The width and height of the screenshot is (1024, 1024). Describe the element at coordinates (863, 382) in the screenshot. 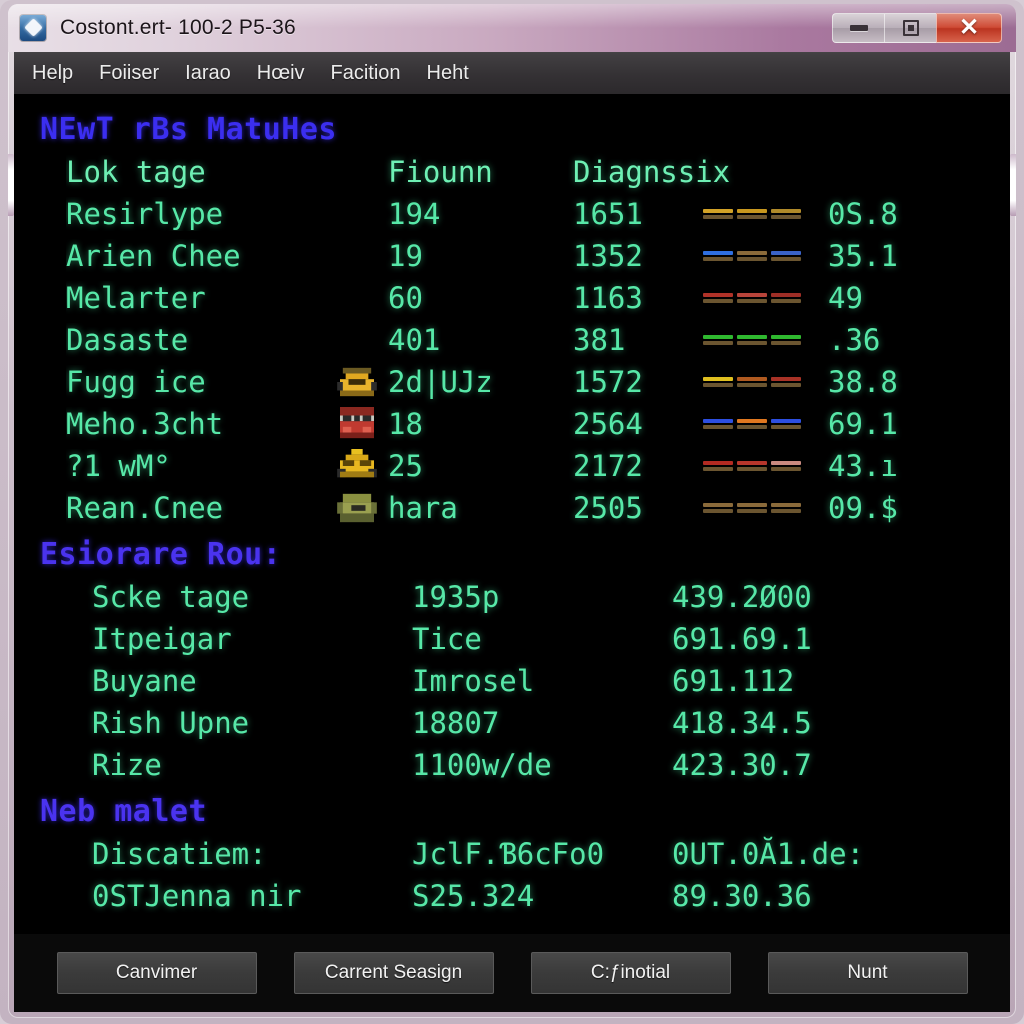

I see `row-value-3: 38.8` at that location.